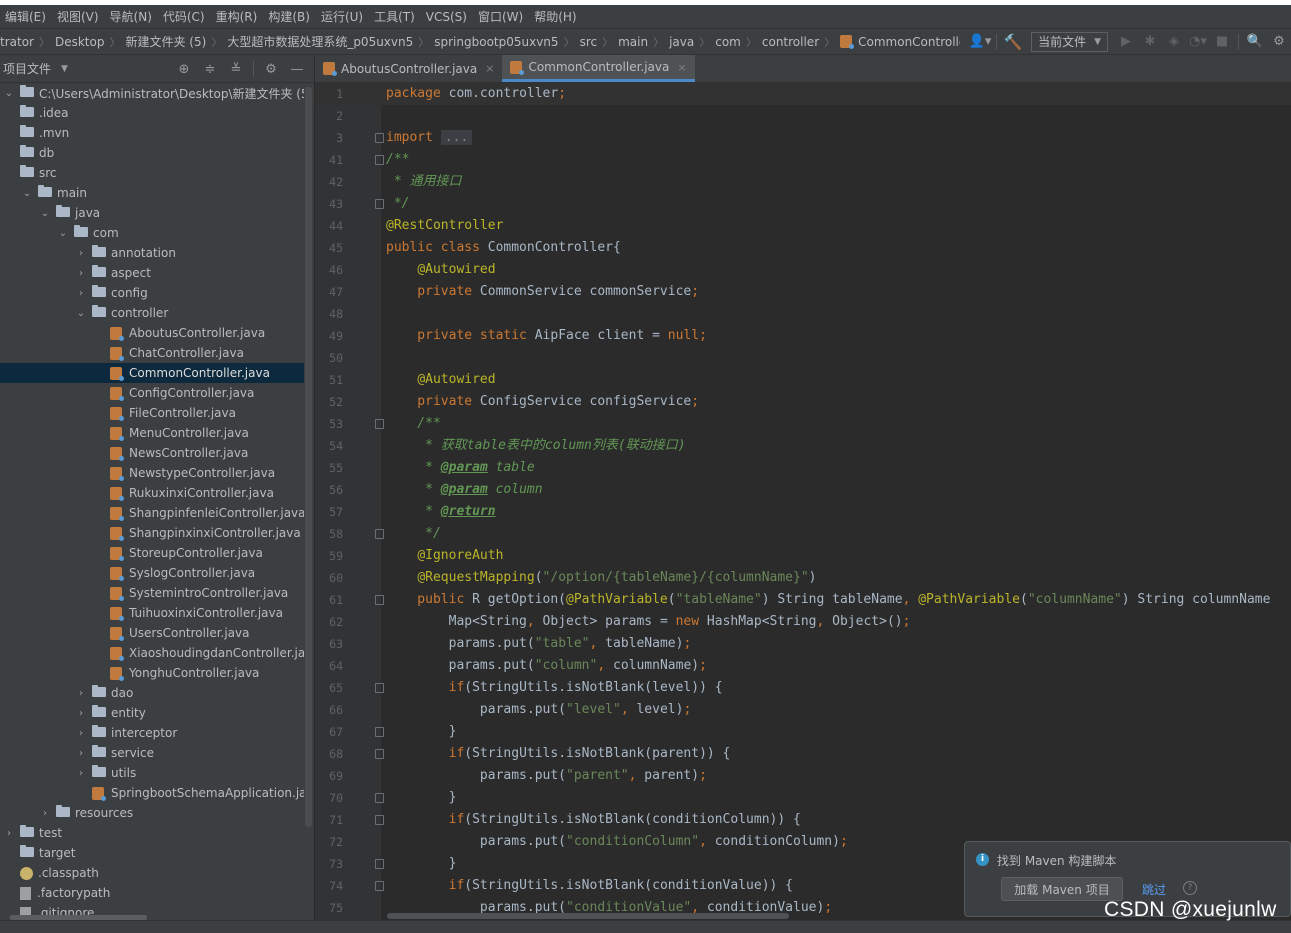 The height and width of the screenshot is (933, 1291). I want to click on code-line: 49 private static AipFace client = null;, so click(803, 336).